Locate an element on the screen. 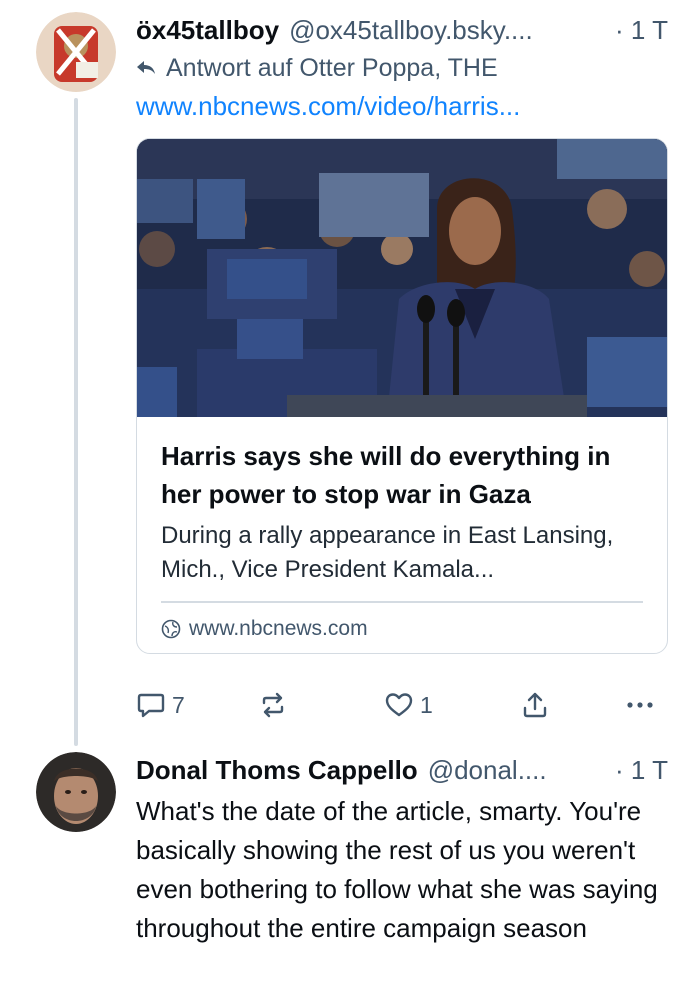  reply-button: 7 is located at coordinates (160, 705).